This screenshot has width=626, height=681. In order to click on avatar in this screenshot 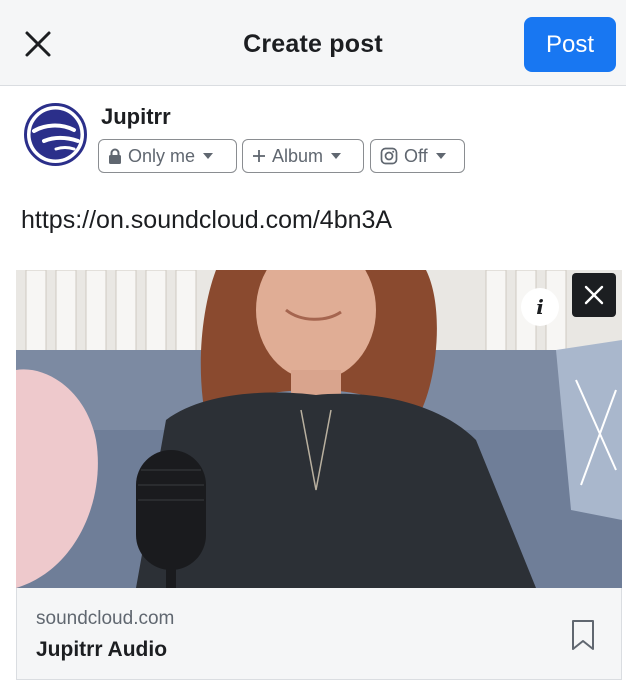, I will do `click(55, 134)`.